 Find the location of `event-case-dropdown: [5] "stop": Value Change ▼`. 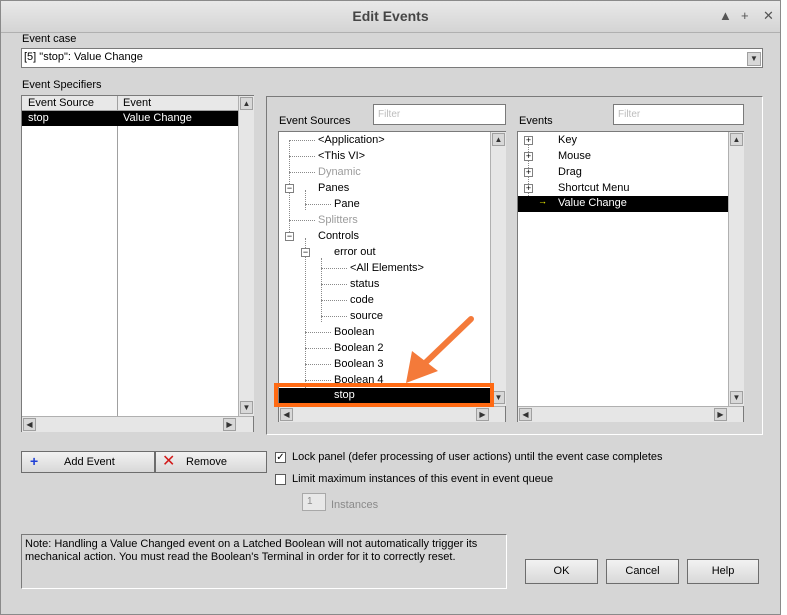

event-case-dropdown: [5] "stop": Value Change ▼ is located at coordinates (392, 58).